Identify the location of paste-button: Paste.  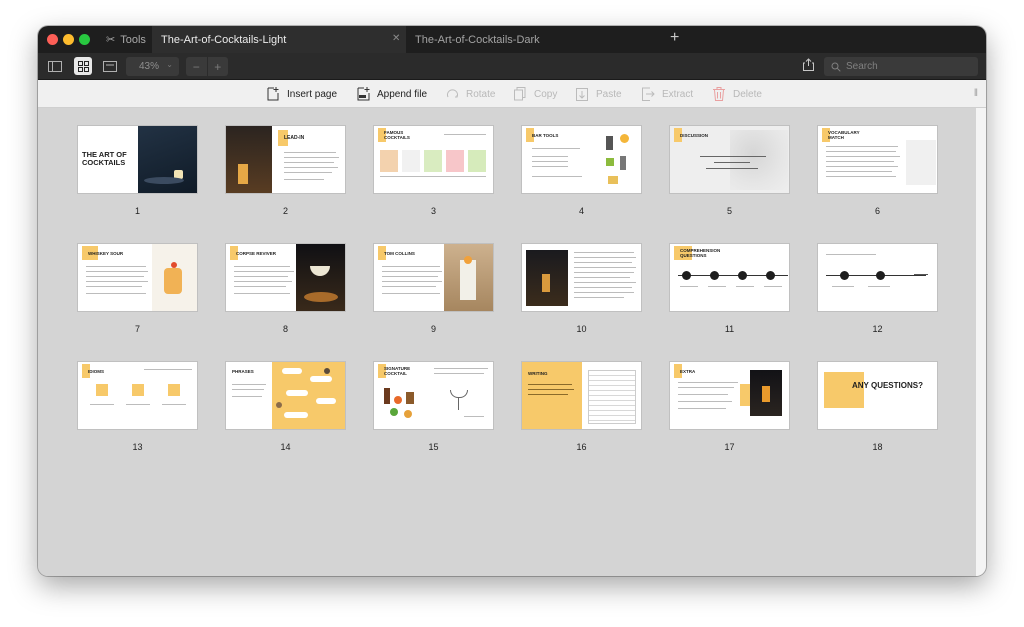
(598, 94).